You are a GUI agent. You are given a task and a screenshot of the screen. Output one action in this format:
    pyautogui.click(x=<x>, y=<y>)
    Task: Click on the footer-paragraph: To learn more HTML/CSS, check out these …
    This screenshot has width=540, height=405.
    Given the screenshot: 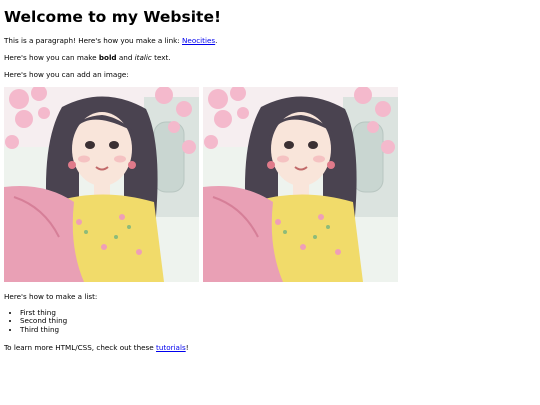 What is the action you would take?
    pyautogui.click(x=270, y=347)
    